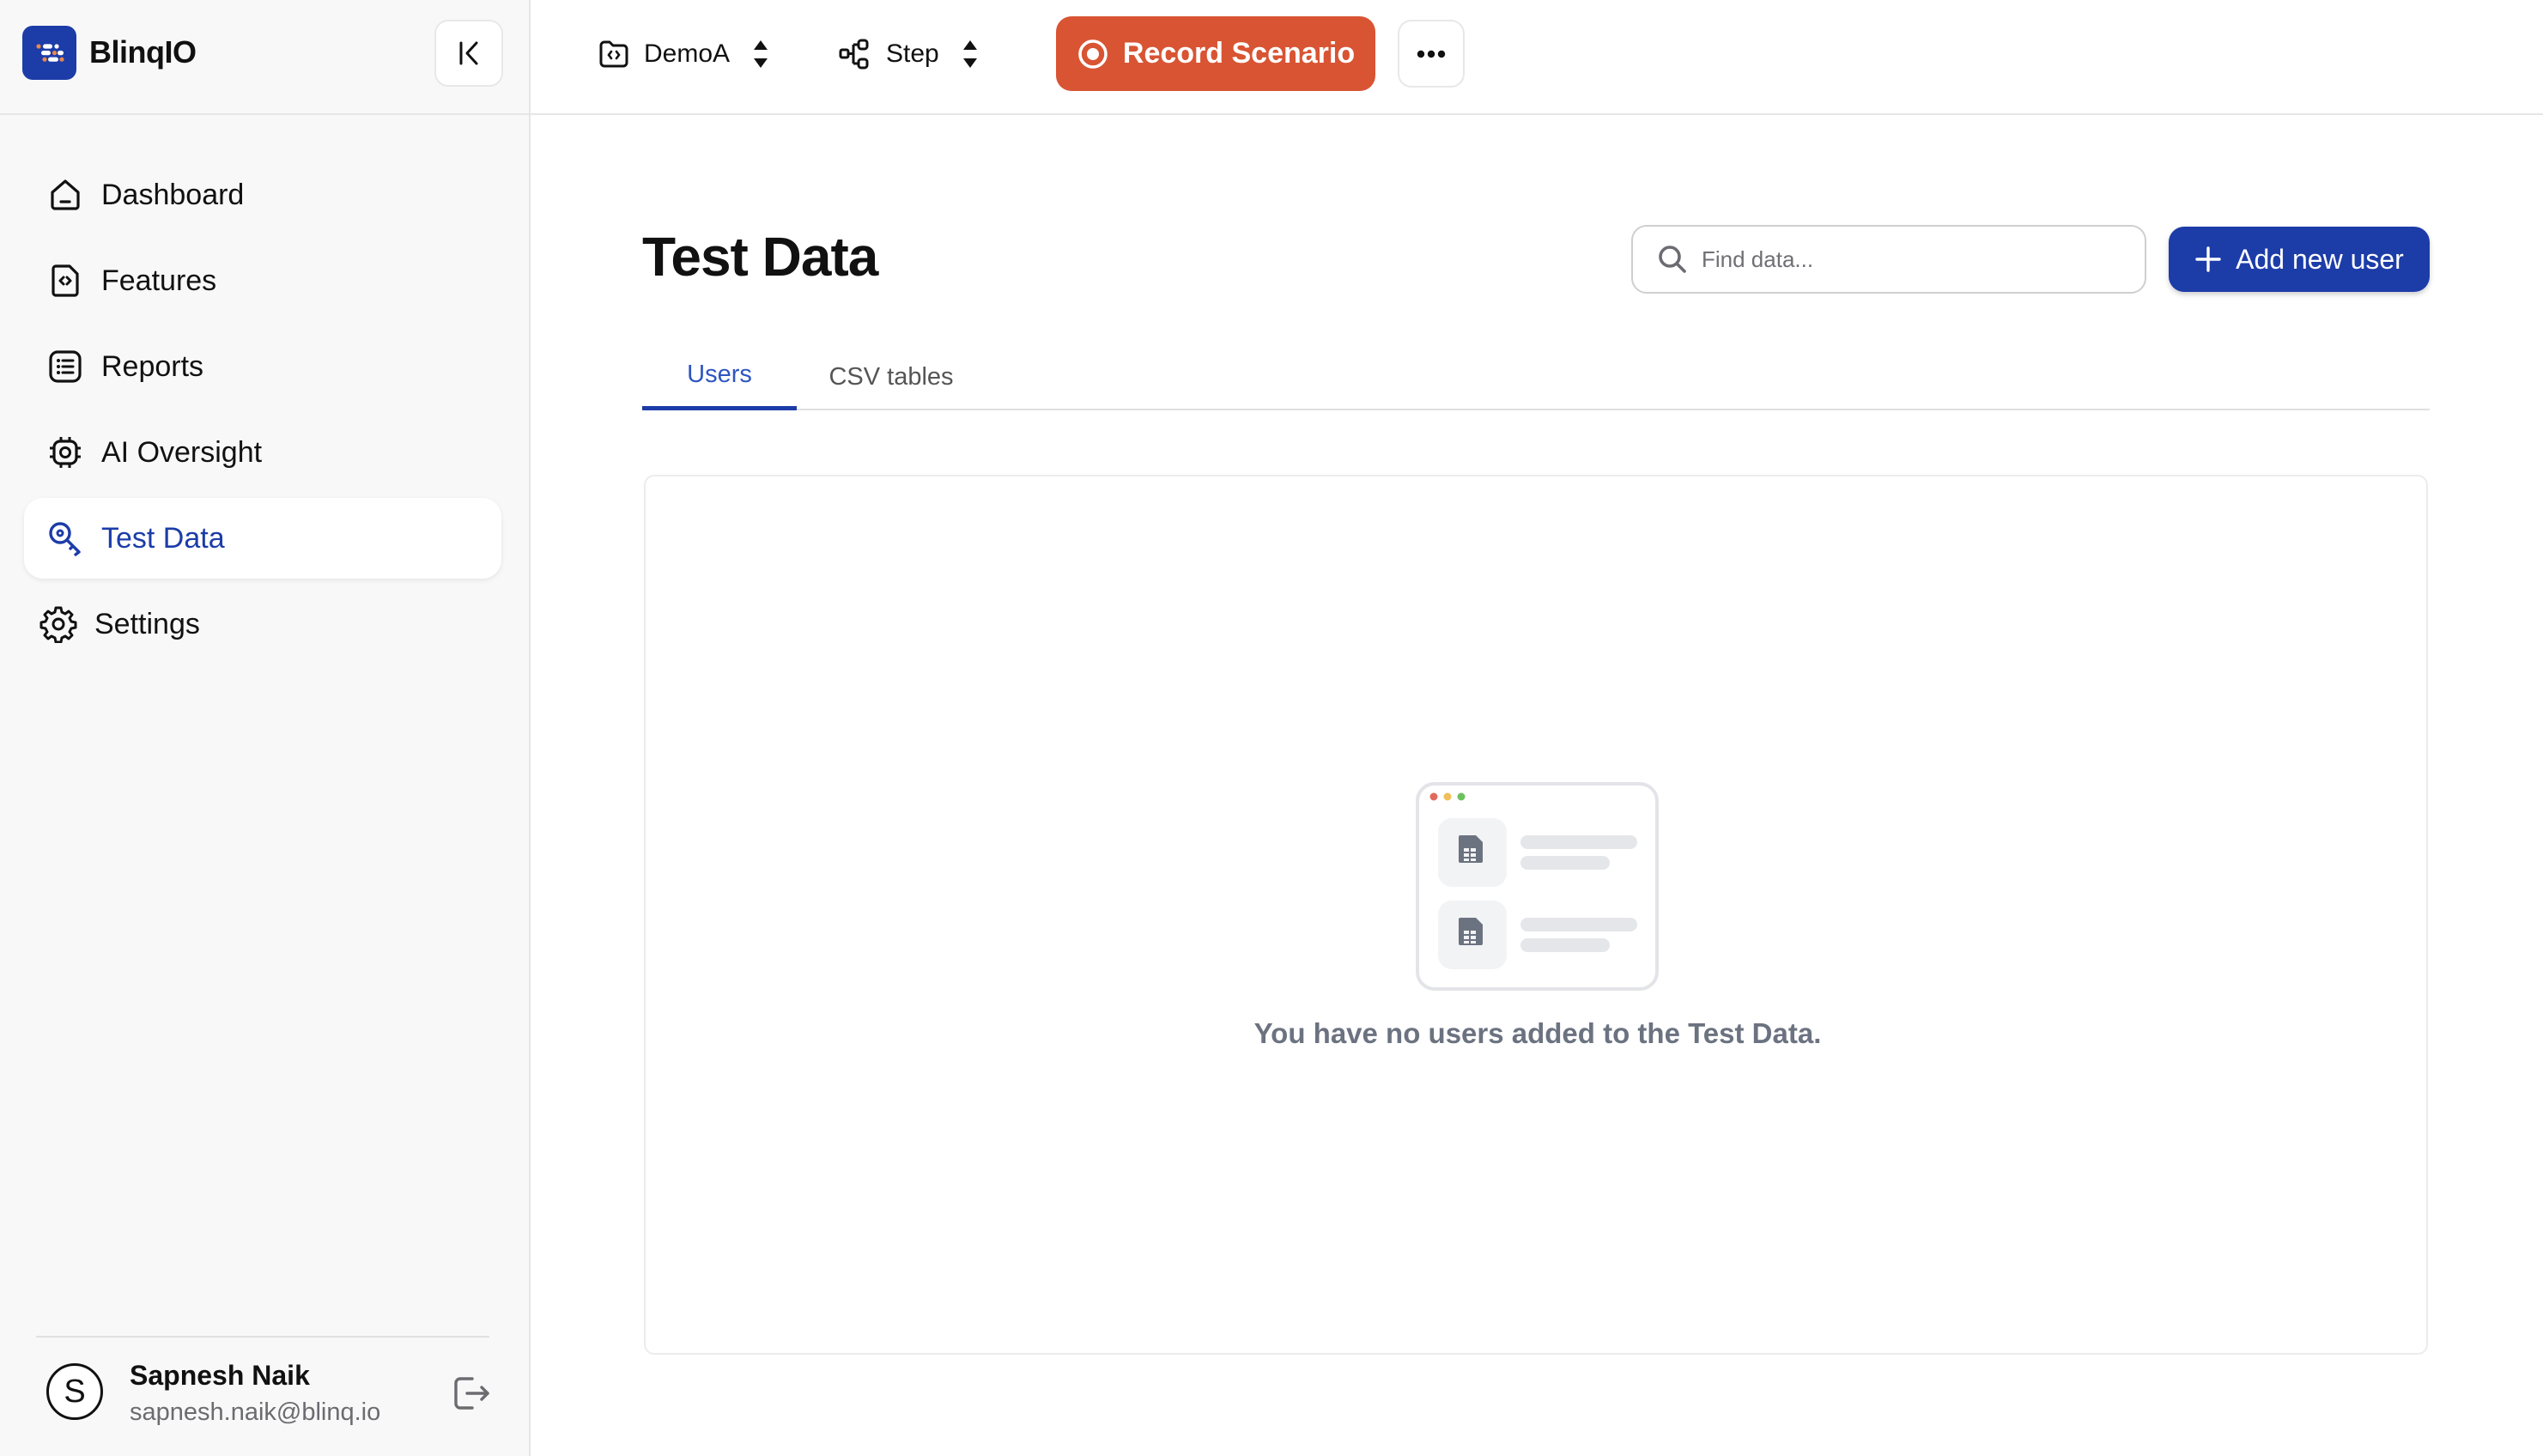 The height and width of the screenshot is (1456, 2543). Describe the element at coordinates (262, 281) in the screenshot. I see `sidebar-item-features: Features` at that location.